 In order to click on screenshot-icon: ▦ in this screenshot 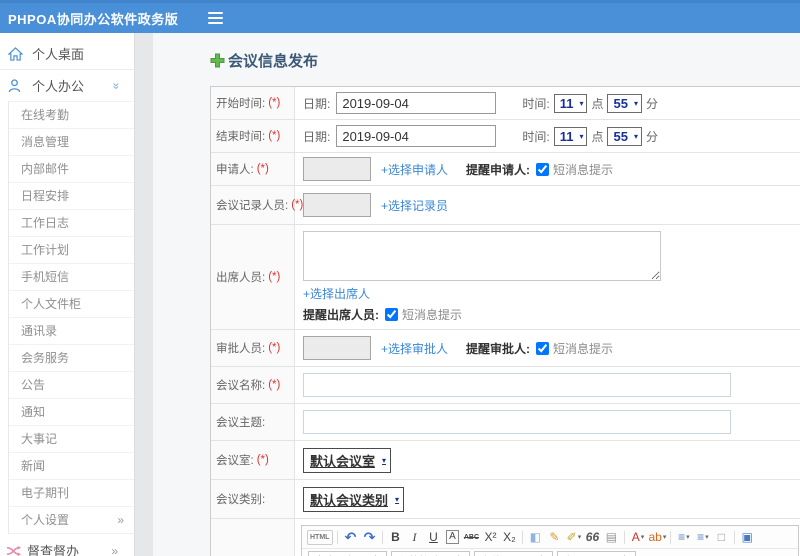, I will do `click(786, 554)`.